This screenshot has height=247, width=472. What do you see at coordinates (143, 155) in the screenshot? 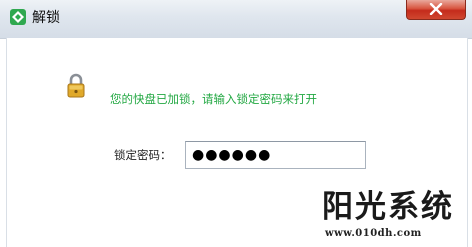
I see `password-label: 锁定密码：` at bounding box center [143, 155].